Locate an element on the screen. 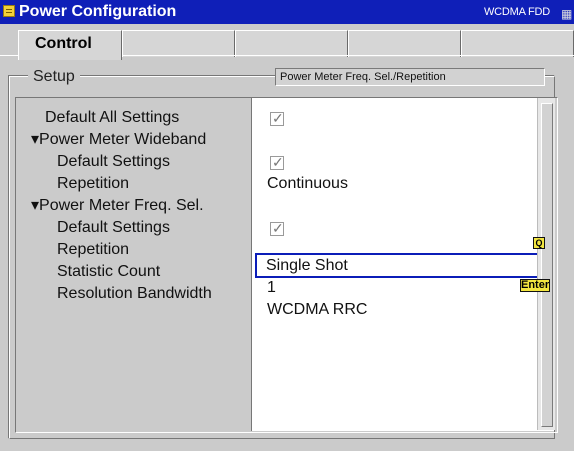 This screenshot has height=451, width=574. statistic-count-value: 1 is located at coordinates (271, 288).